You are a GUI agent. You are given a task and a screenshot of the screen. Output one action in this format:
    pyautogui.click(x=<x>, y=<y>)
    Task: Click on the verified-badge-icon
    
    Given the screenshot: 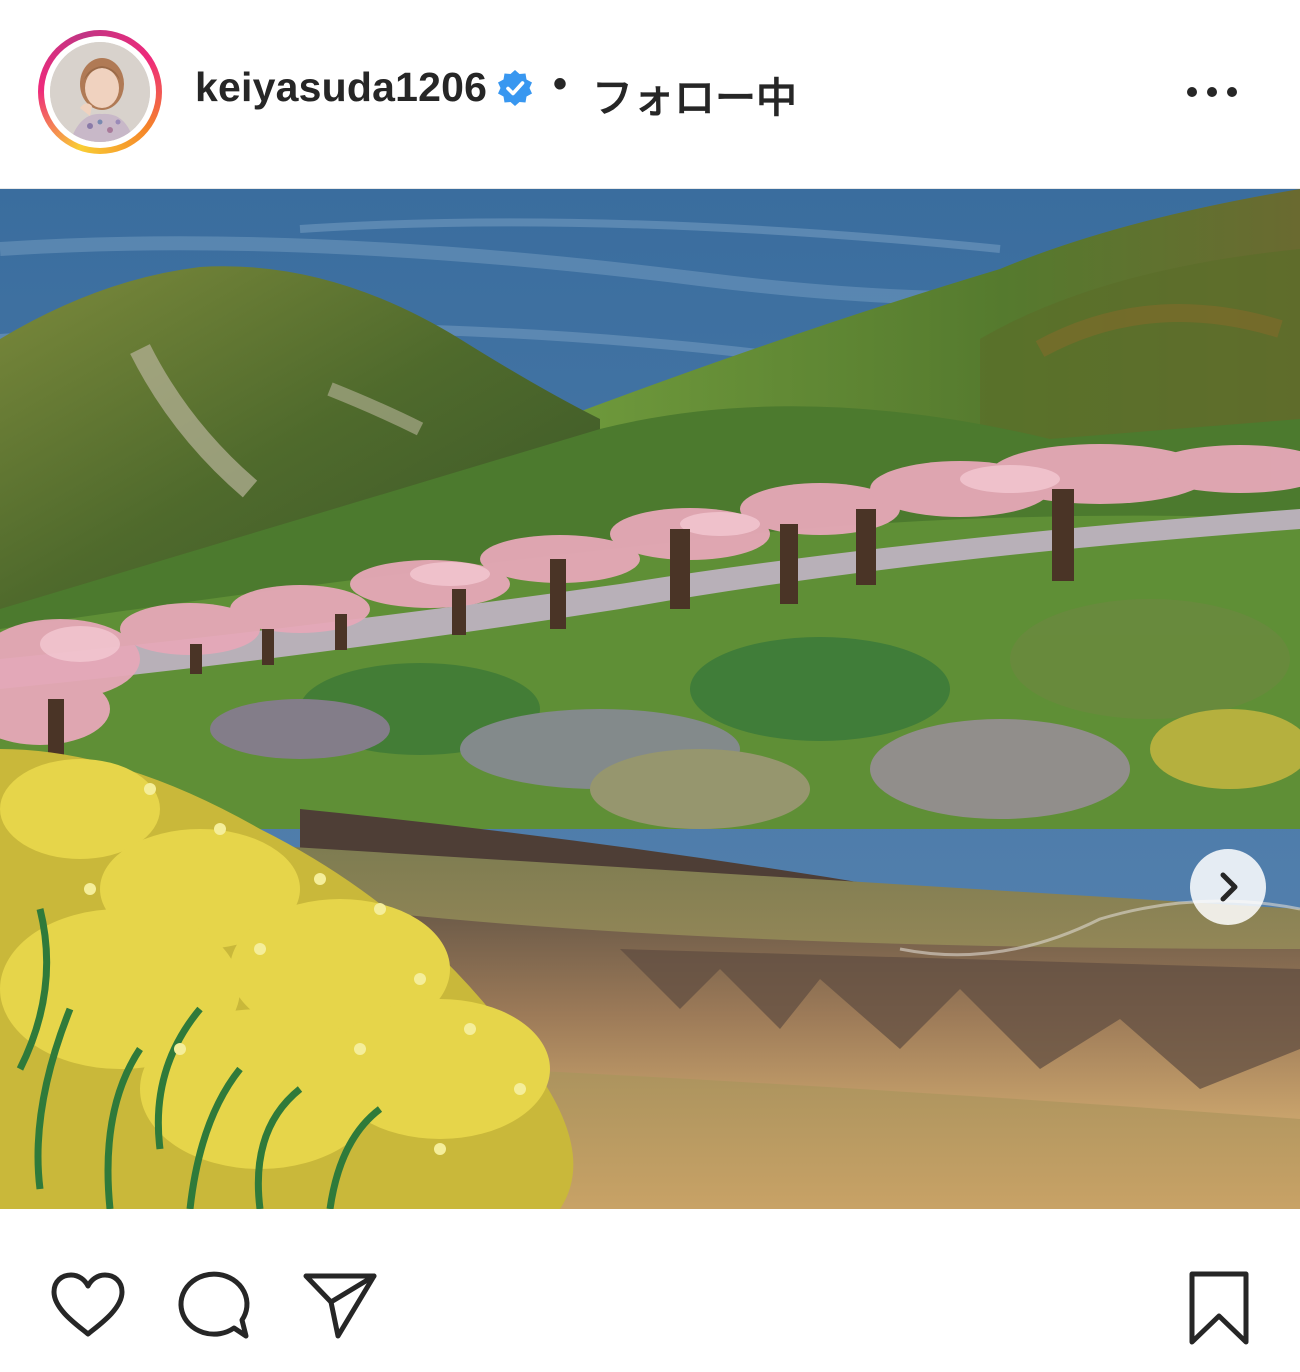 What is the action you would take?
    pyautogui.click(x=515, y=88)
    